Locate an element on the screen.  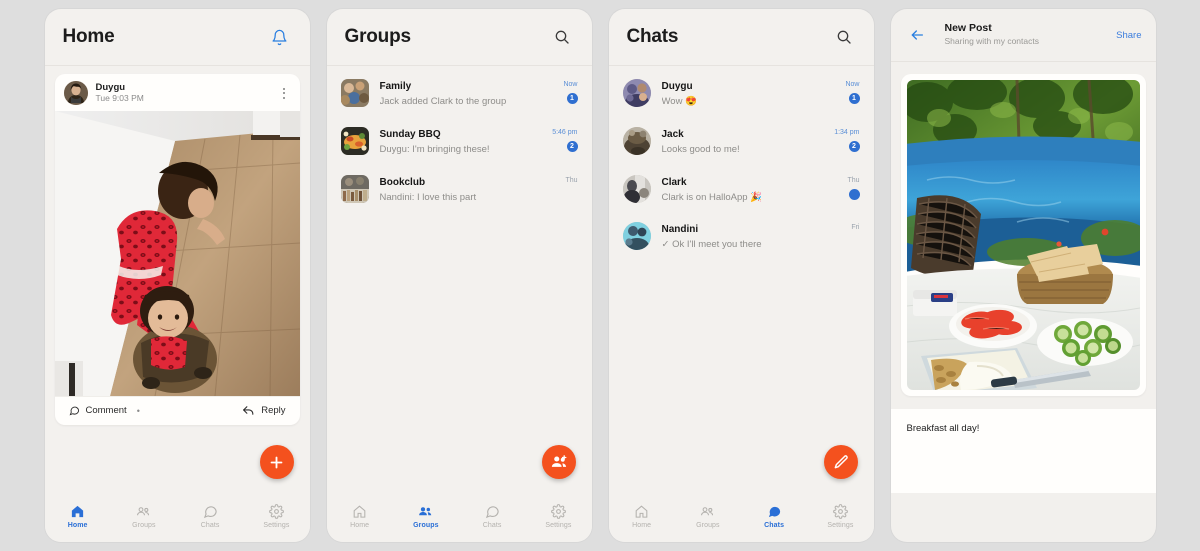
list-item: Bookclub Nandini: I love this part Thu is located at coordinates (459, 190).